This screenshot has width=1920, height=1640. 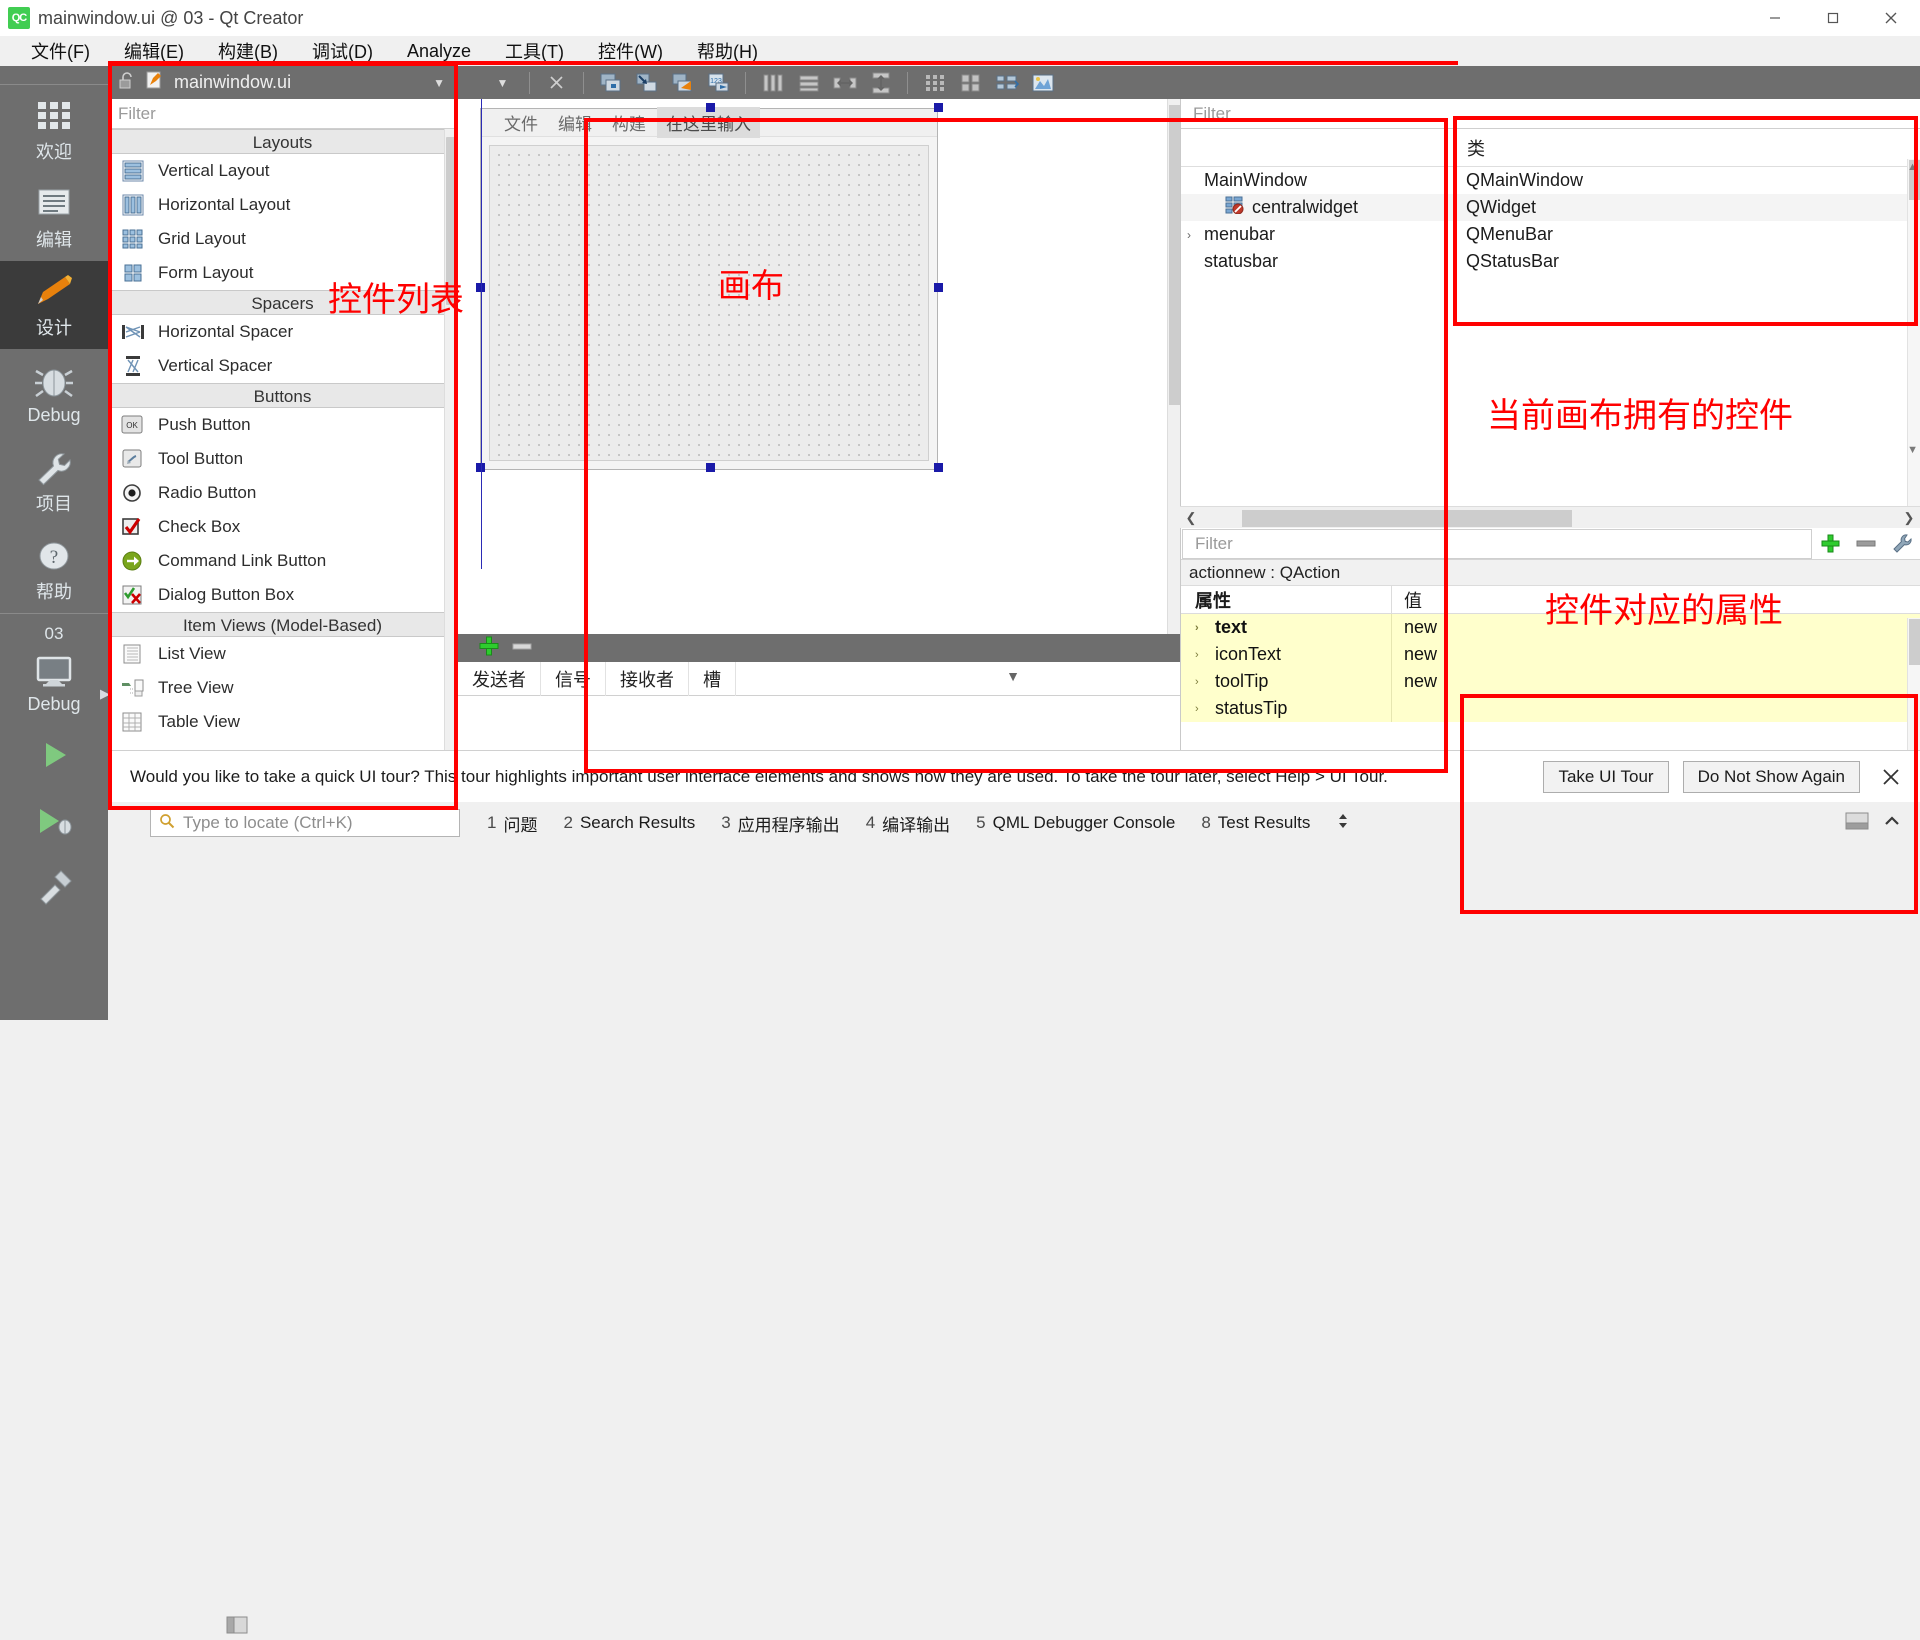 I want to click on scrollbar-thumb, so click(x=1174, y=255).